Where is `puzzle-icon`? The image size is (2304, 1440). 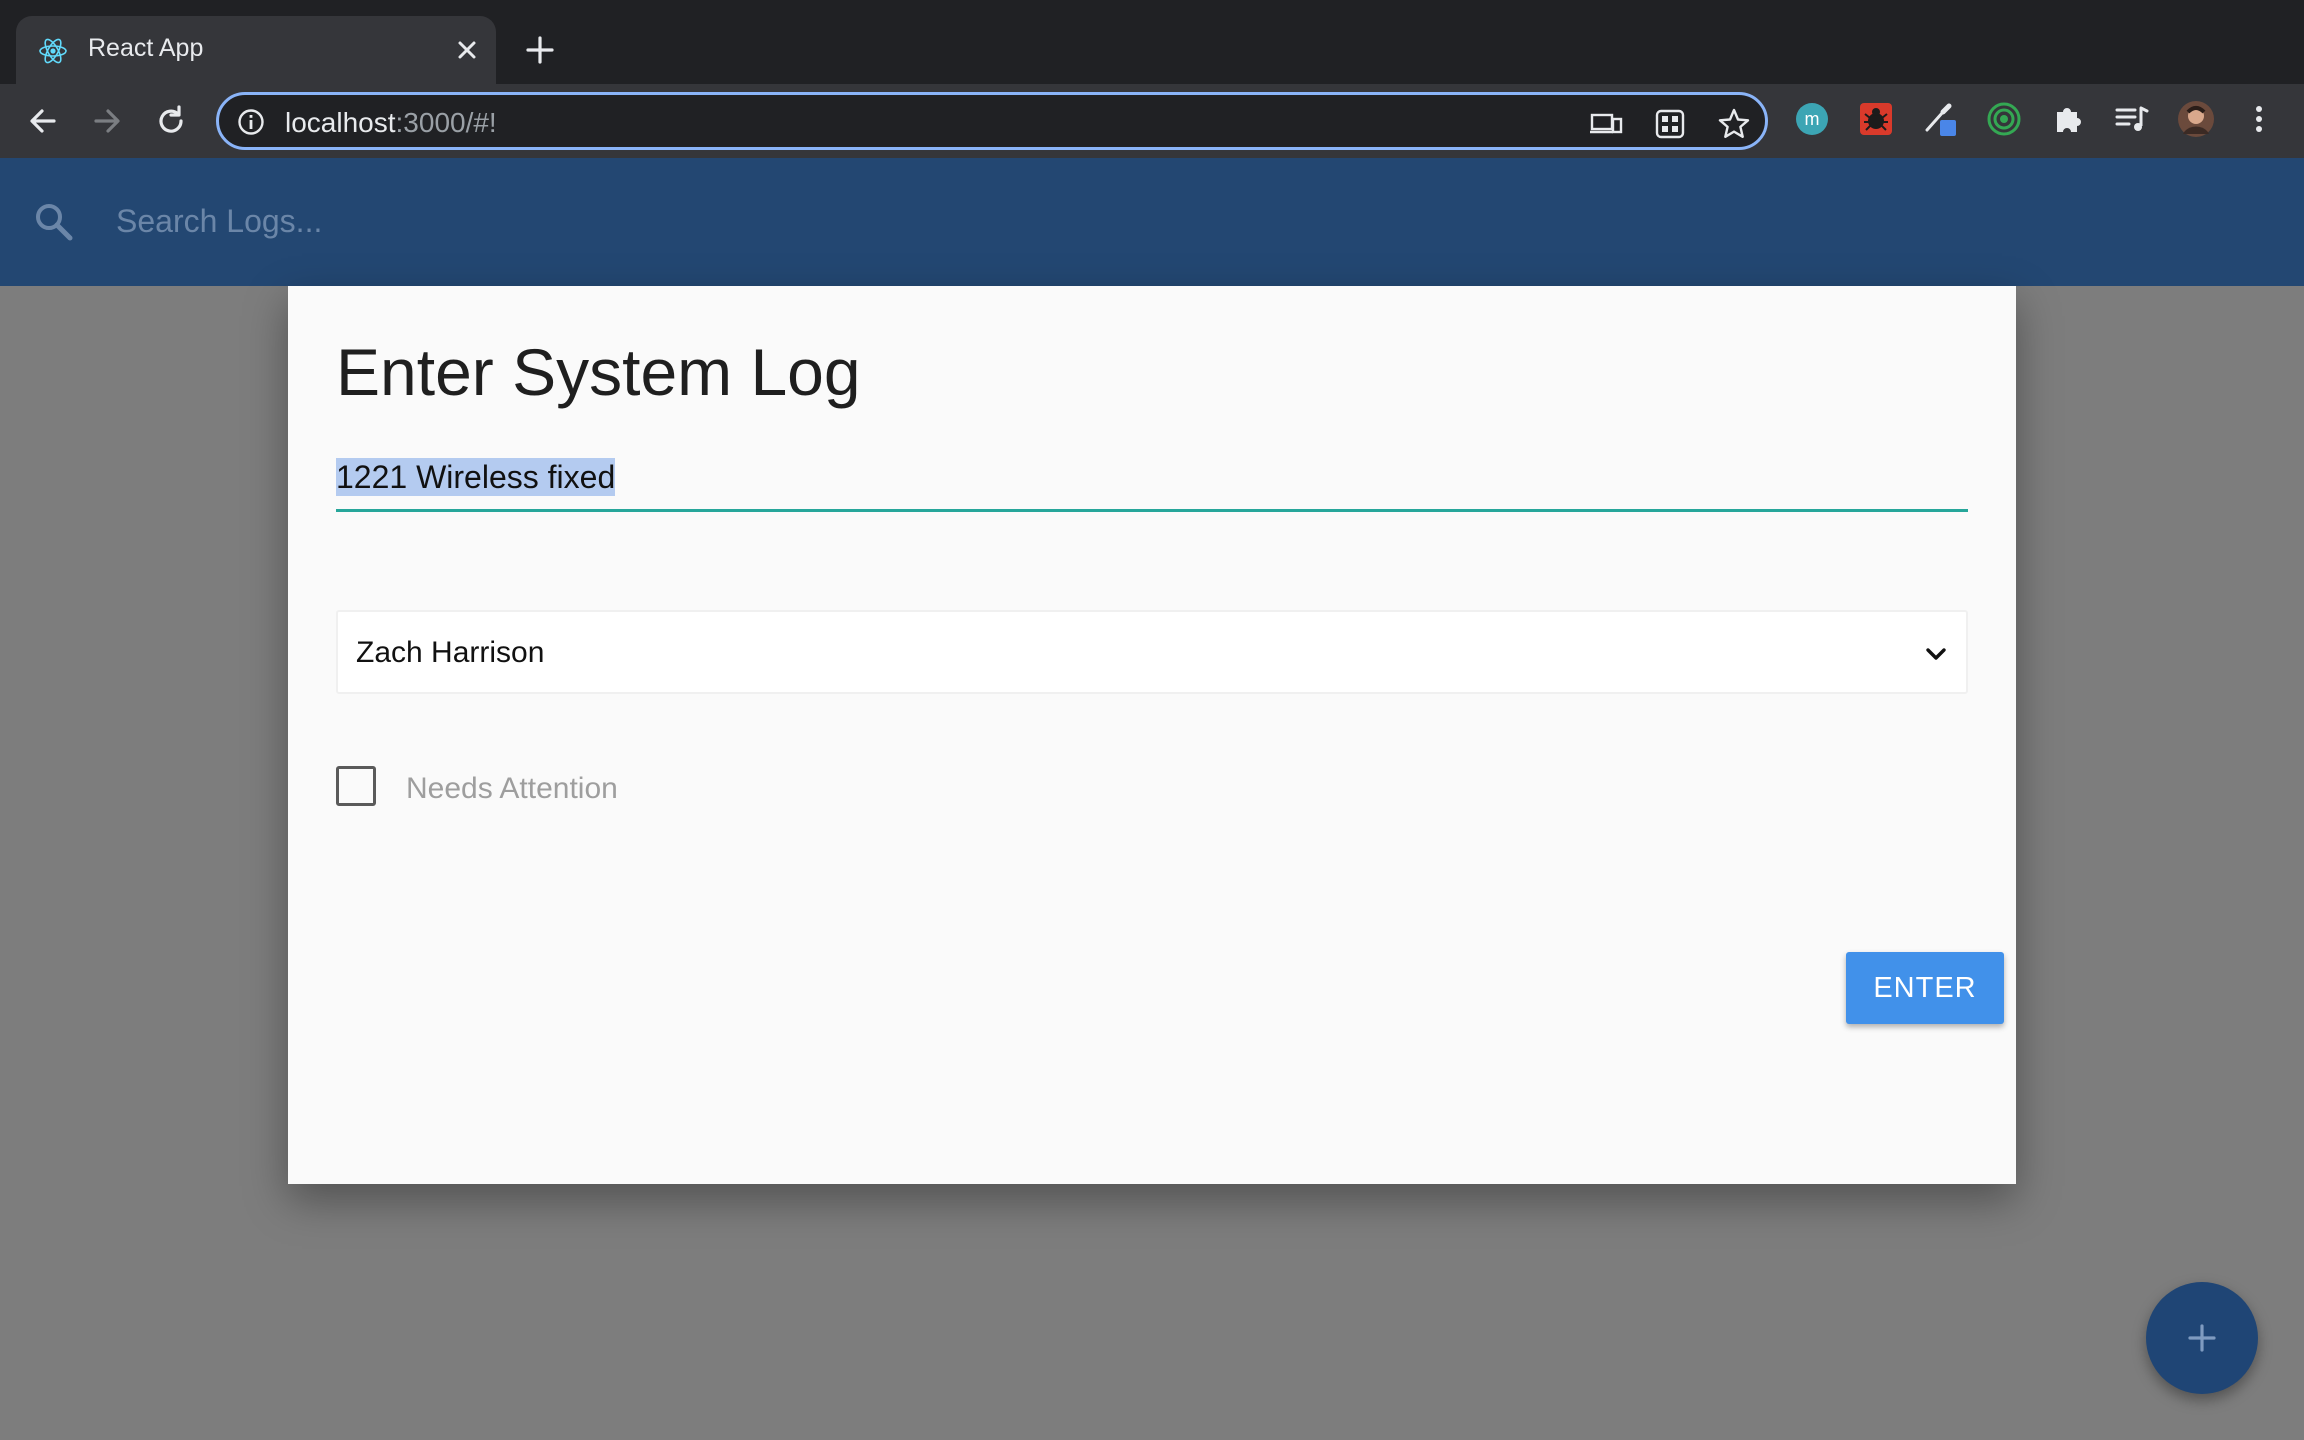 puzzle-icon is located at coordinates (2068, 119).